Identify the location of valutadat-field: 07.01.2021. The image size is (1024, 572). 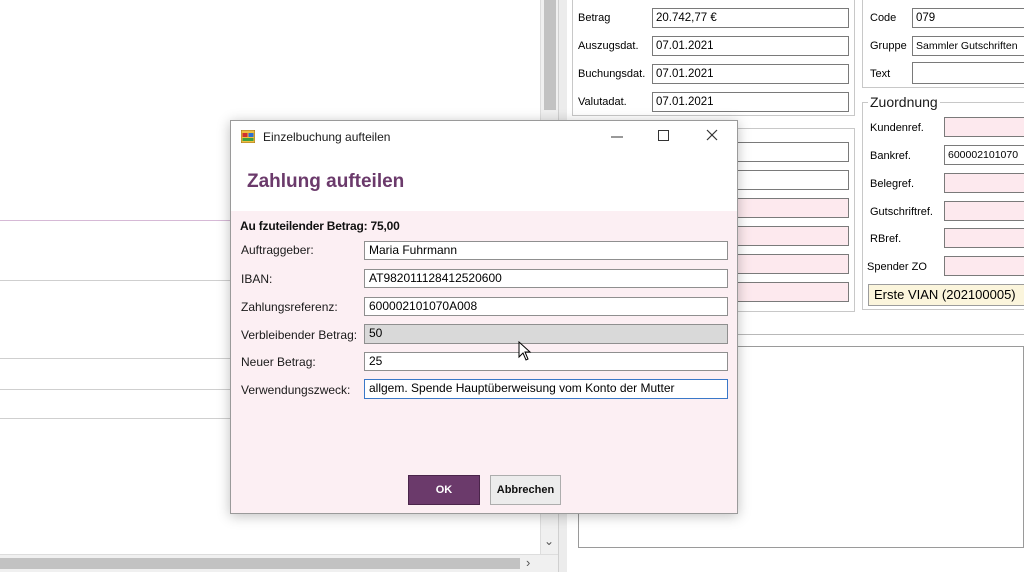
(750, 102).